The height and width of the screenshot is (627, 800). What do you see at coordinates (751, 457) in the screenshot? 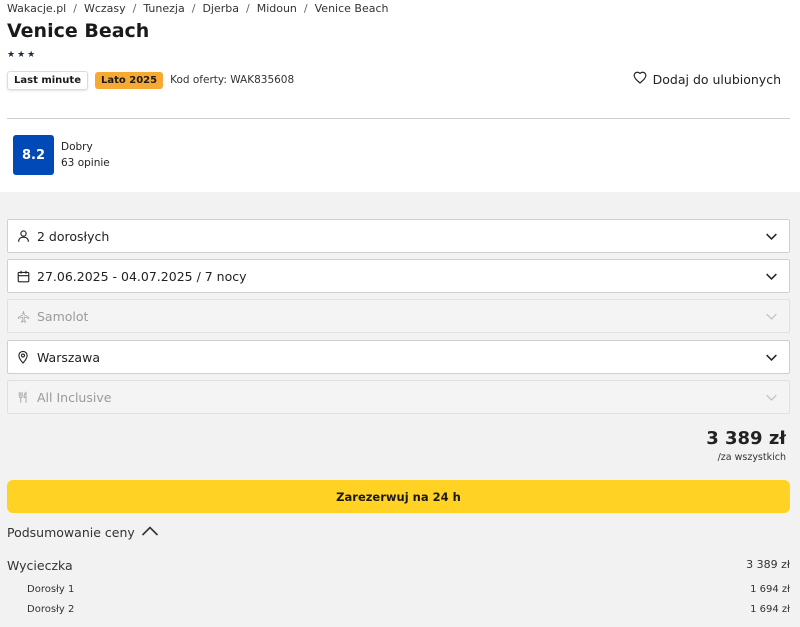
I see `price-per-label: /za wszystkich` at bounding box center [751, 457].